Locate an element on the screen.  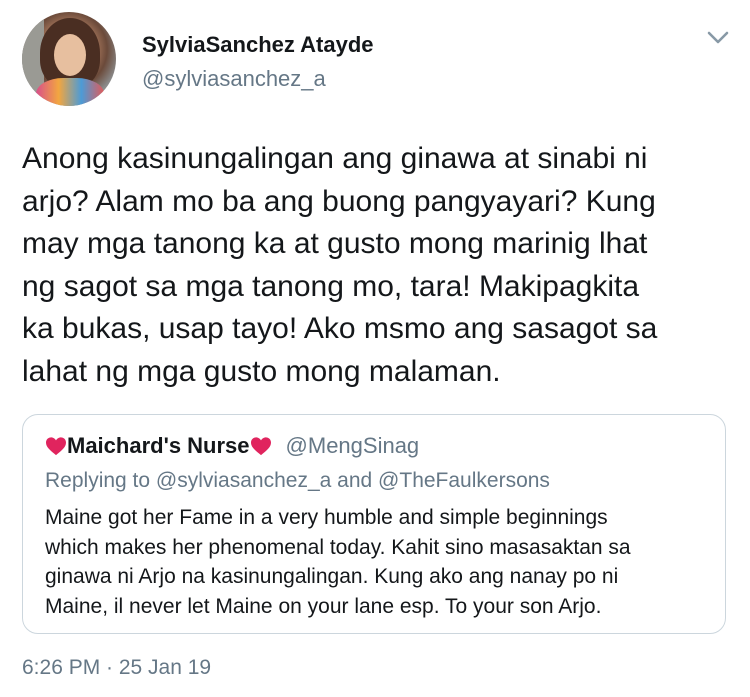
author-display-name: SylviaSanchez Atayde is located at coordinates (258, 45).